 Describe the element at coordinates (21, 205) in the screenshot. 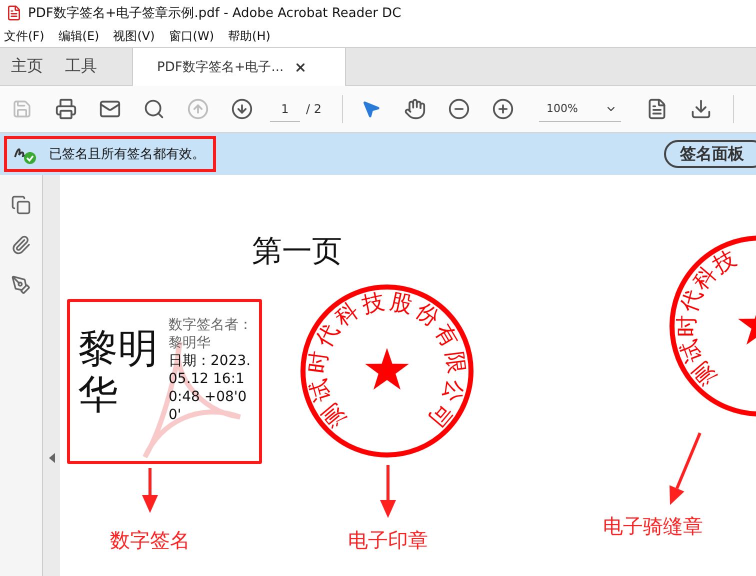

I see `pages-icon` at that location.